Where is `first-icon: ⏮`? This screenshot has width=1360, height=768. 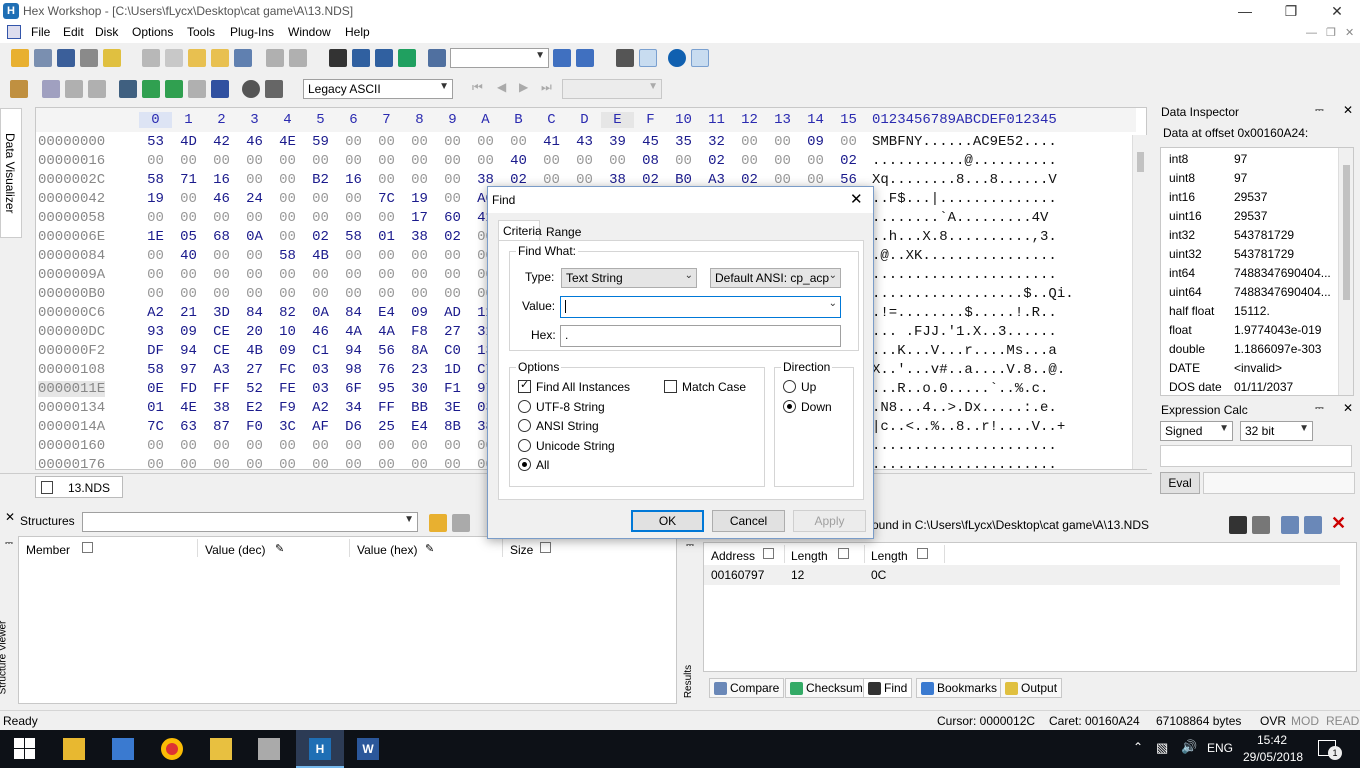
first-icon: ⏮ is located at coordinates (481, 89).